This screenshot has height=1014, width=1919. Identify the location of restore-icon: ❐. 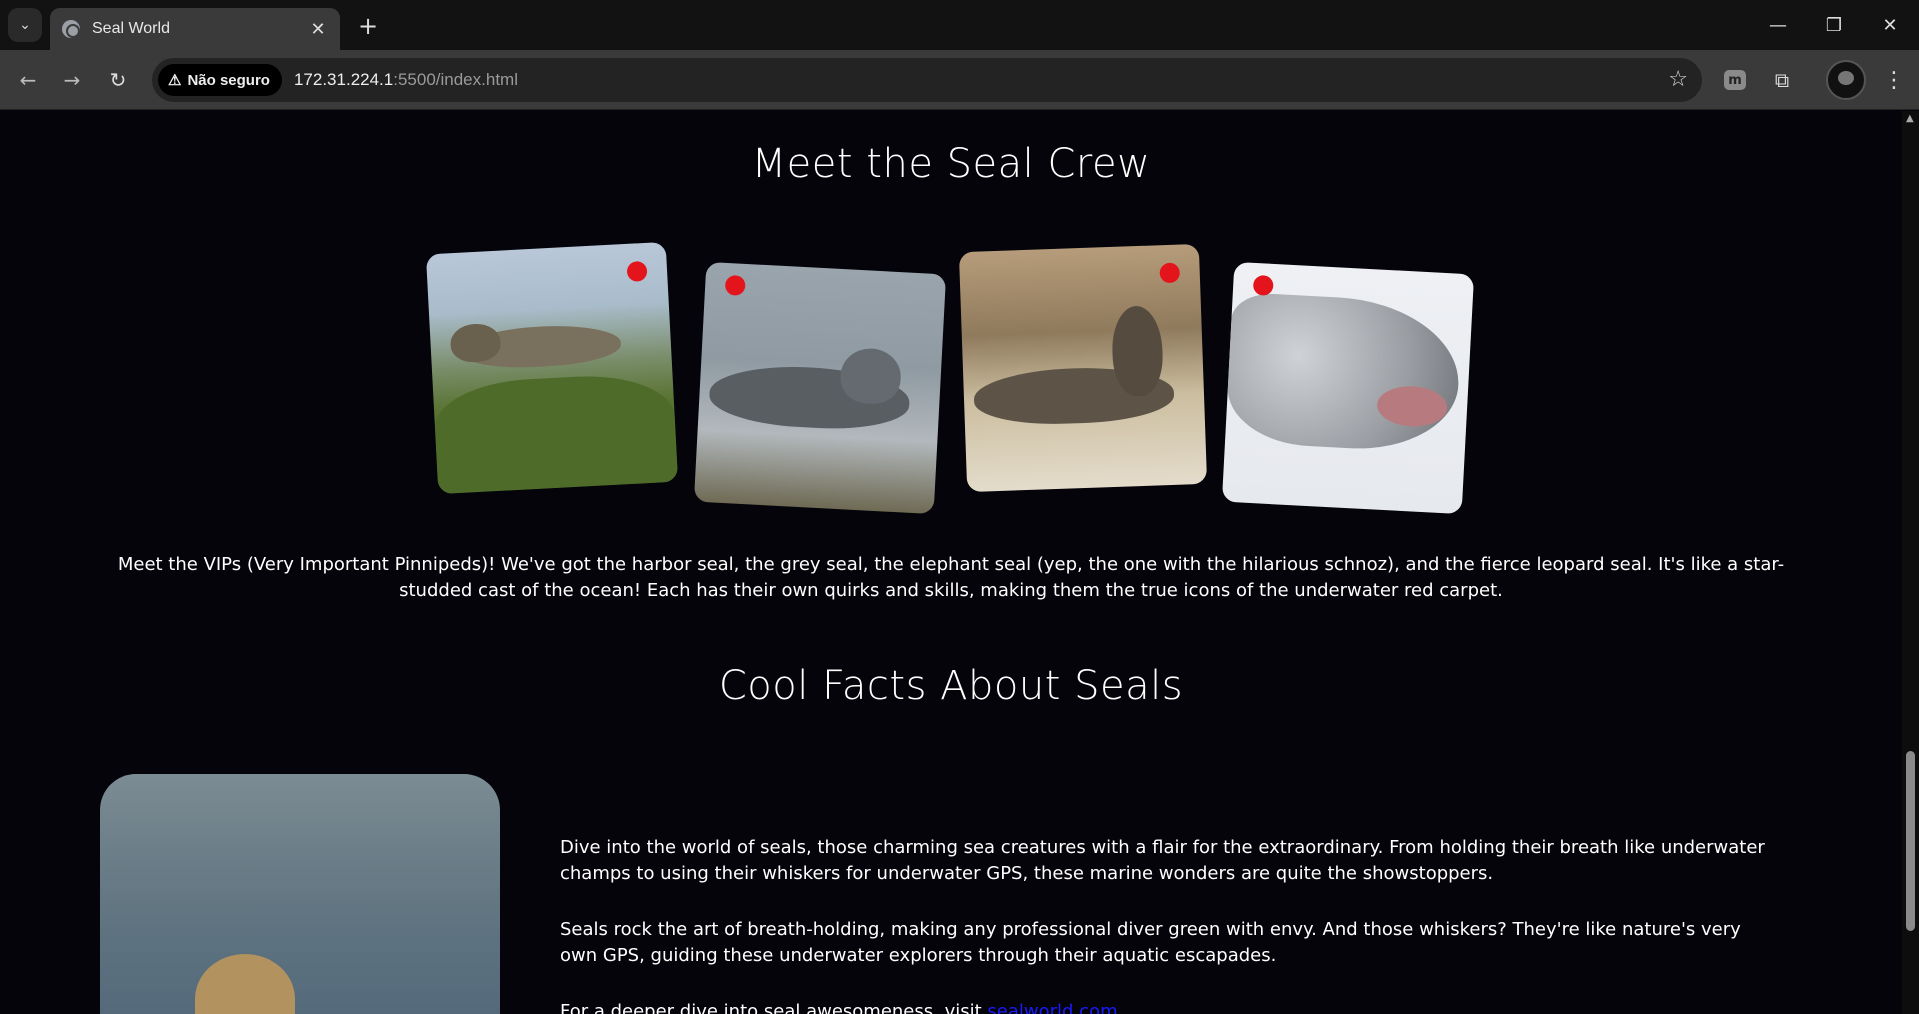
(1834, 25).